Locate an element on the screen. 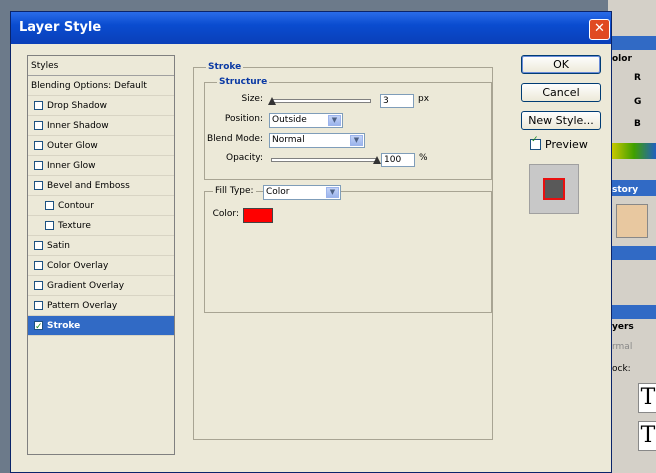 Image resolution: width=656 pixels, height=473 pixels. position-select: Outside ▼ is located at coordinates (306, 120).